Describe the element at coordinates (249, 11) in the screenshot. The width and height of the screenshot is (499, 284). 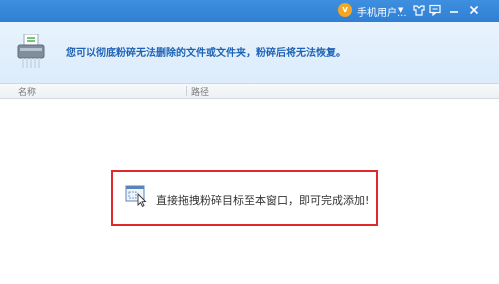
I see `title-bar: v 手机用户... ▼` at that location.